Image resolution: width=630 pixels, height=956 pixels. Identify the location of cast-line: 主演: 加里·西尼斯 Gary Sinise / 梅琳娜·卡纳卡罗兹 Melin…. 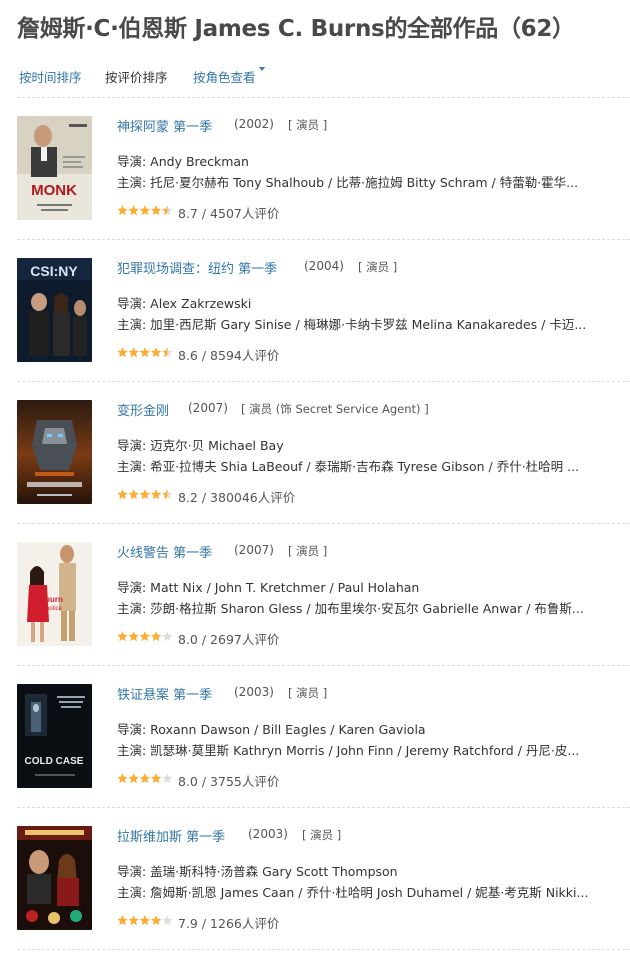
(352, 324).